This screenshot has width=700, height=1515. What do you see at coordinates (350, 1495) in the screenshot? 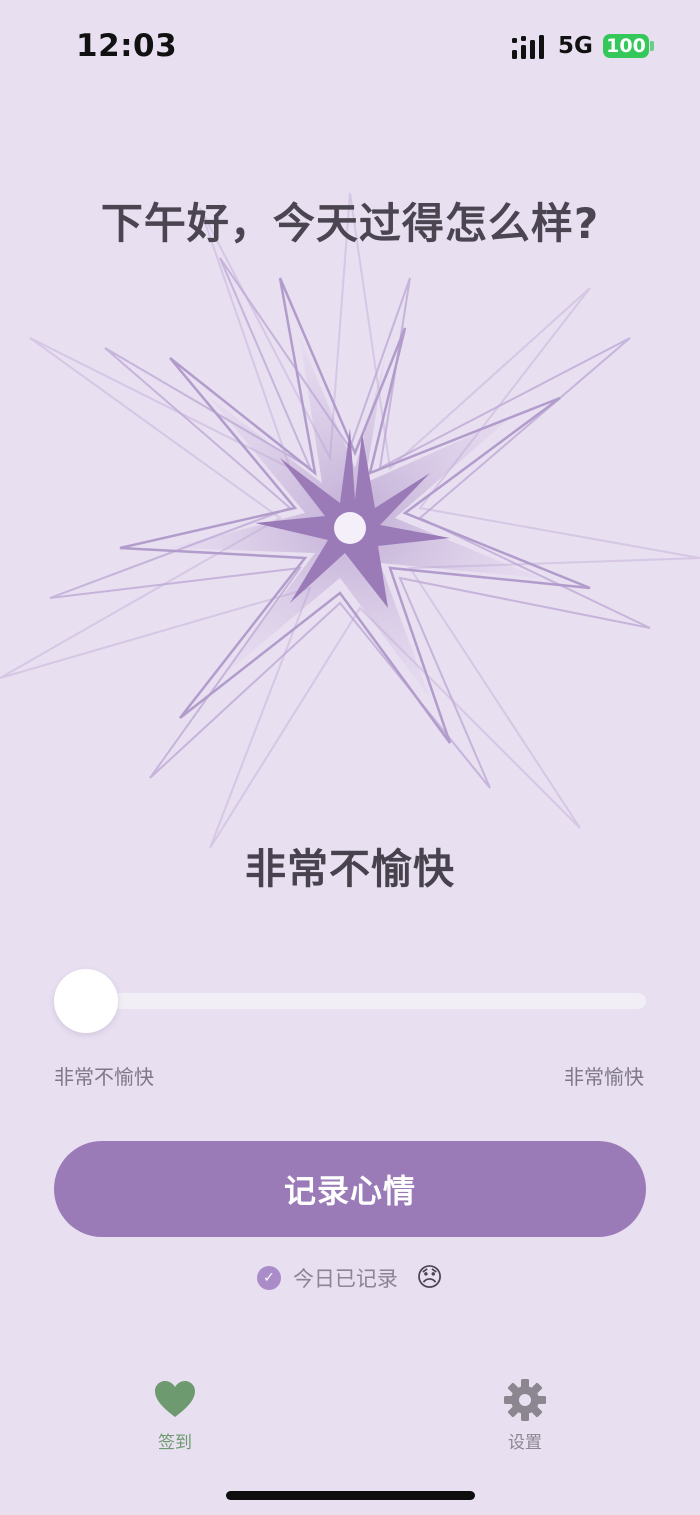
I see `home-indicator` at bounding box center [350, 1495].